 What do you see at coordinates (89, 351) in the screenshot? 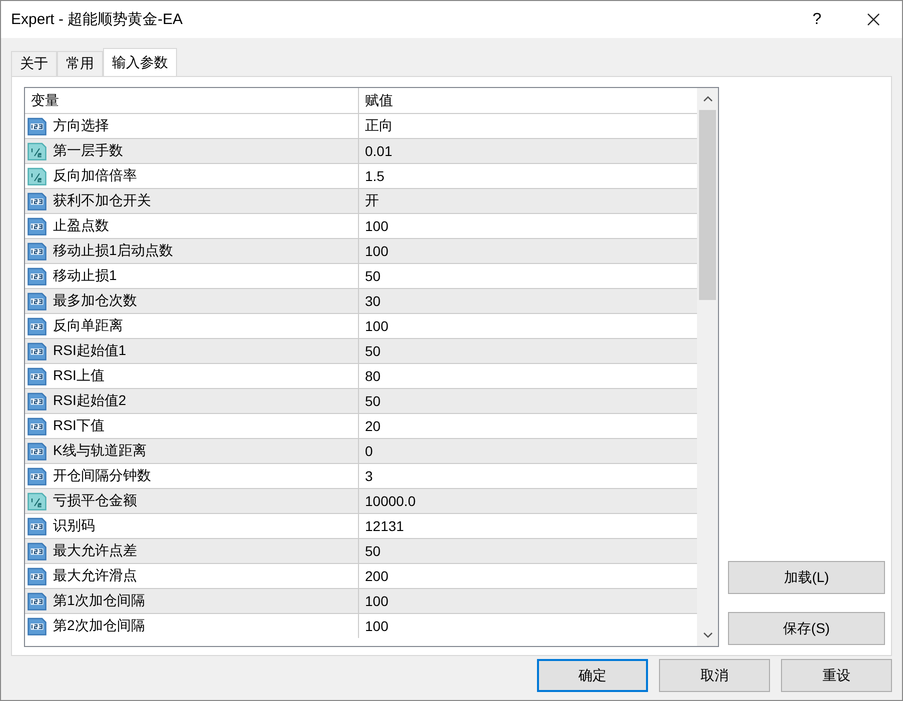
I see `parameter-name: RSI起始值1` at bounding box center [89, 351].